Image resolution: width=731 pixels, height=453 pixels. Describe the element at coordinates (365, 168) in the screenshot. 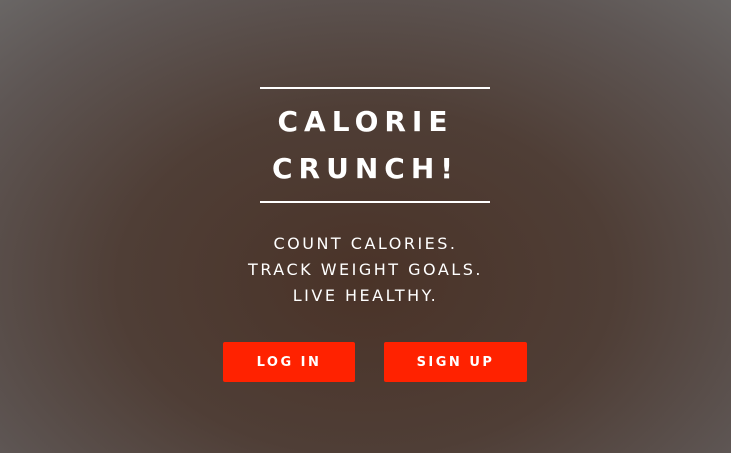

I see `app-title-line-2: CRUNCH!` at that location.